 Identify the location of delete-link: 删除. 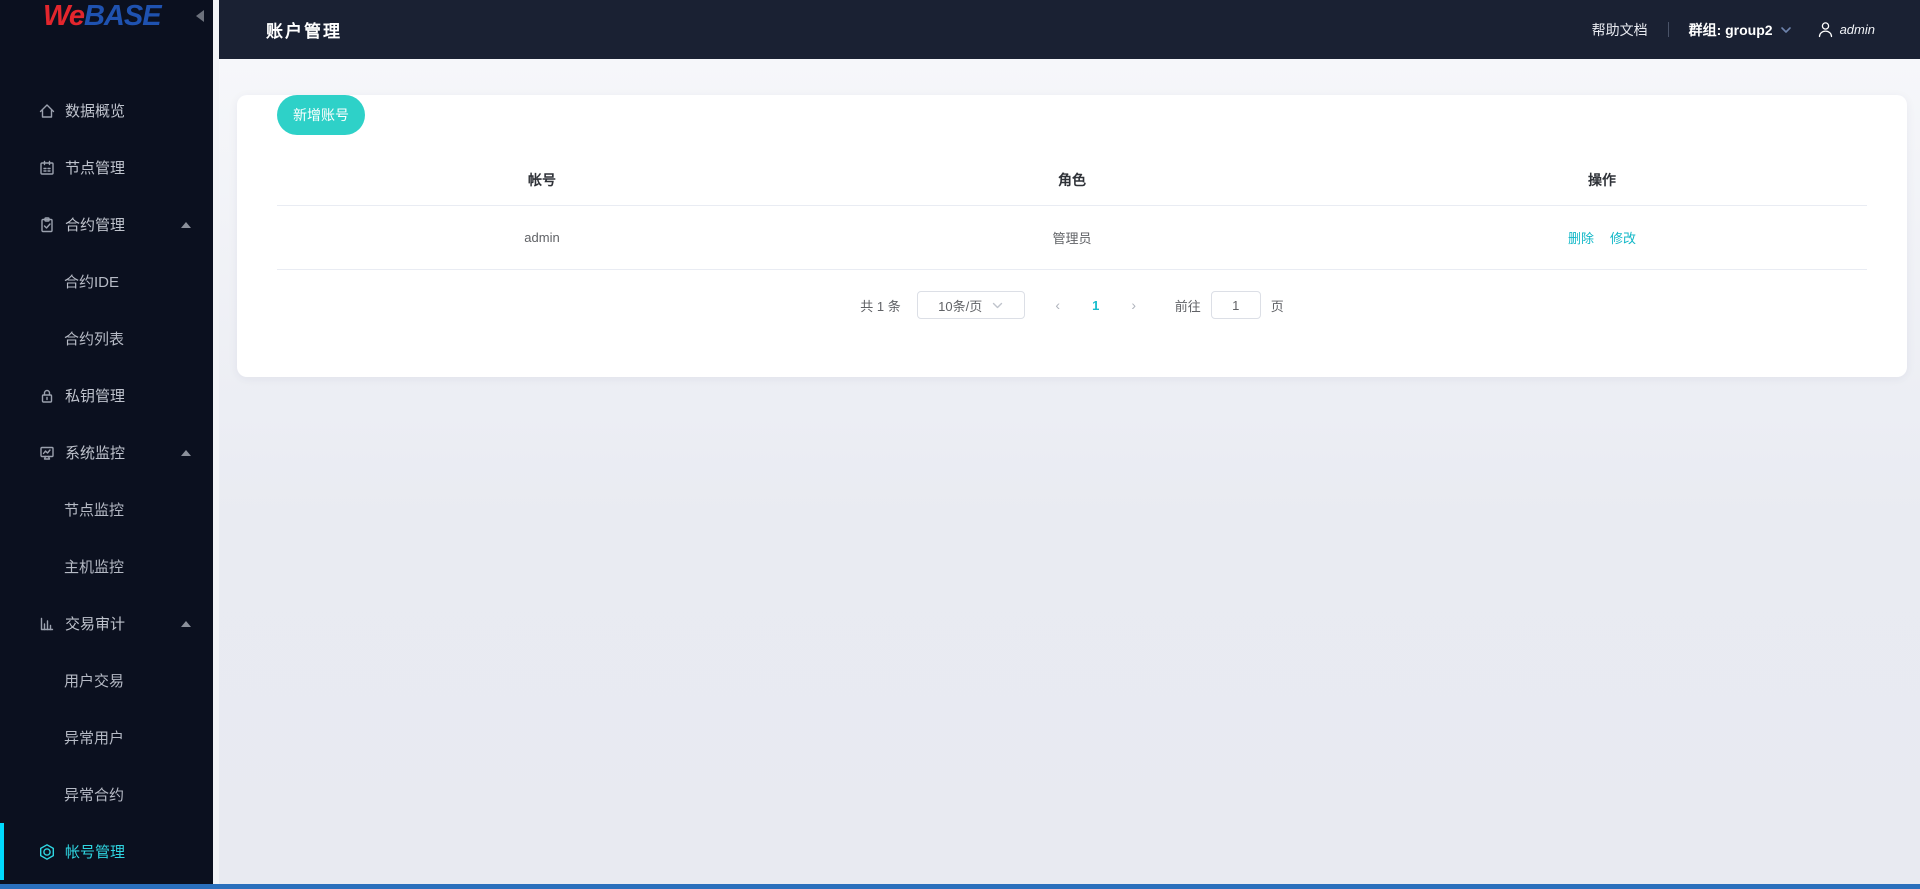
(1581, 237).